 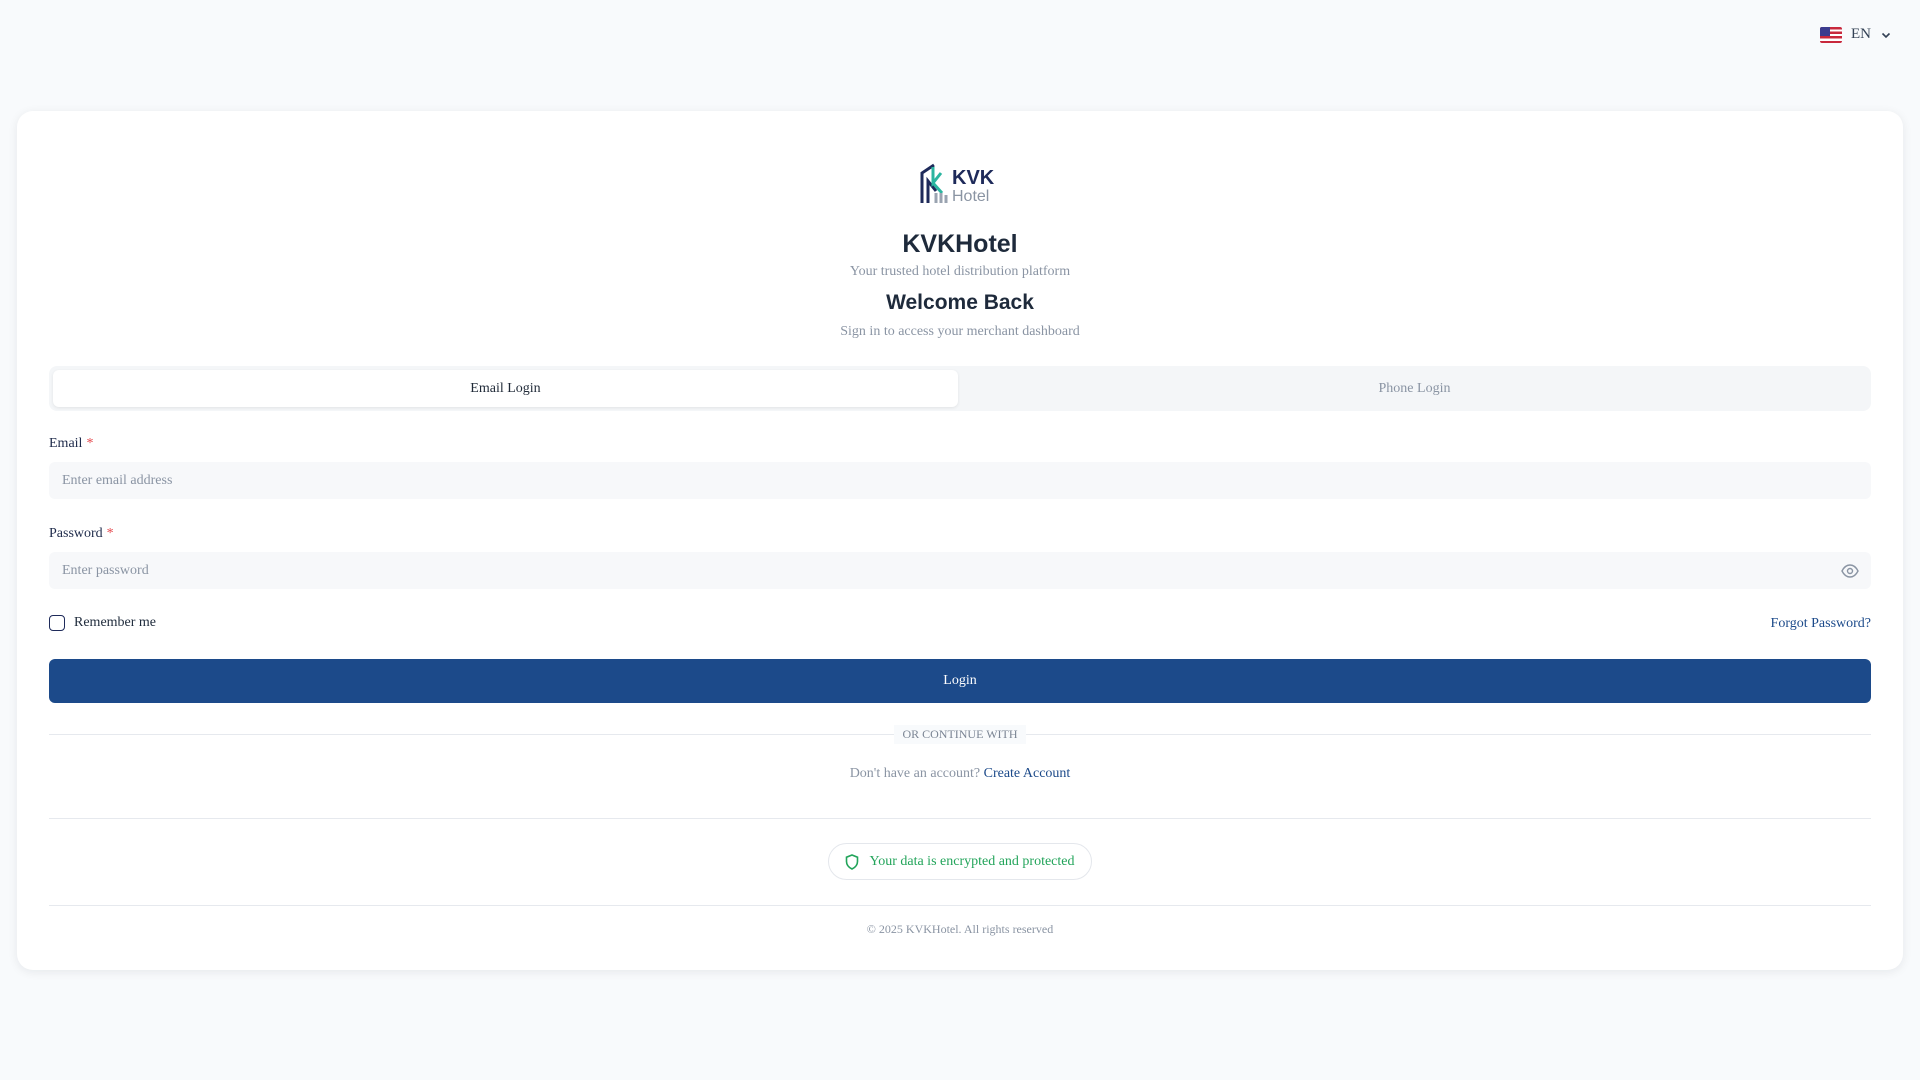 What do you see at coordinates (973, 178) in the screenshot?
I see `svg-text: KVK` at bounding box center [973, 178].